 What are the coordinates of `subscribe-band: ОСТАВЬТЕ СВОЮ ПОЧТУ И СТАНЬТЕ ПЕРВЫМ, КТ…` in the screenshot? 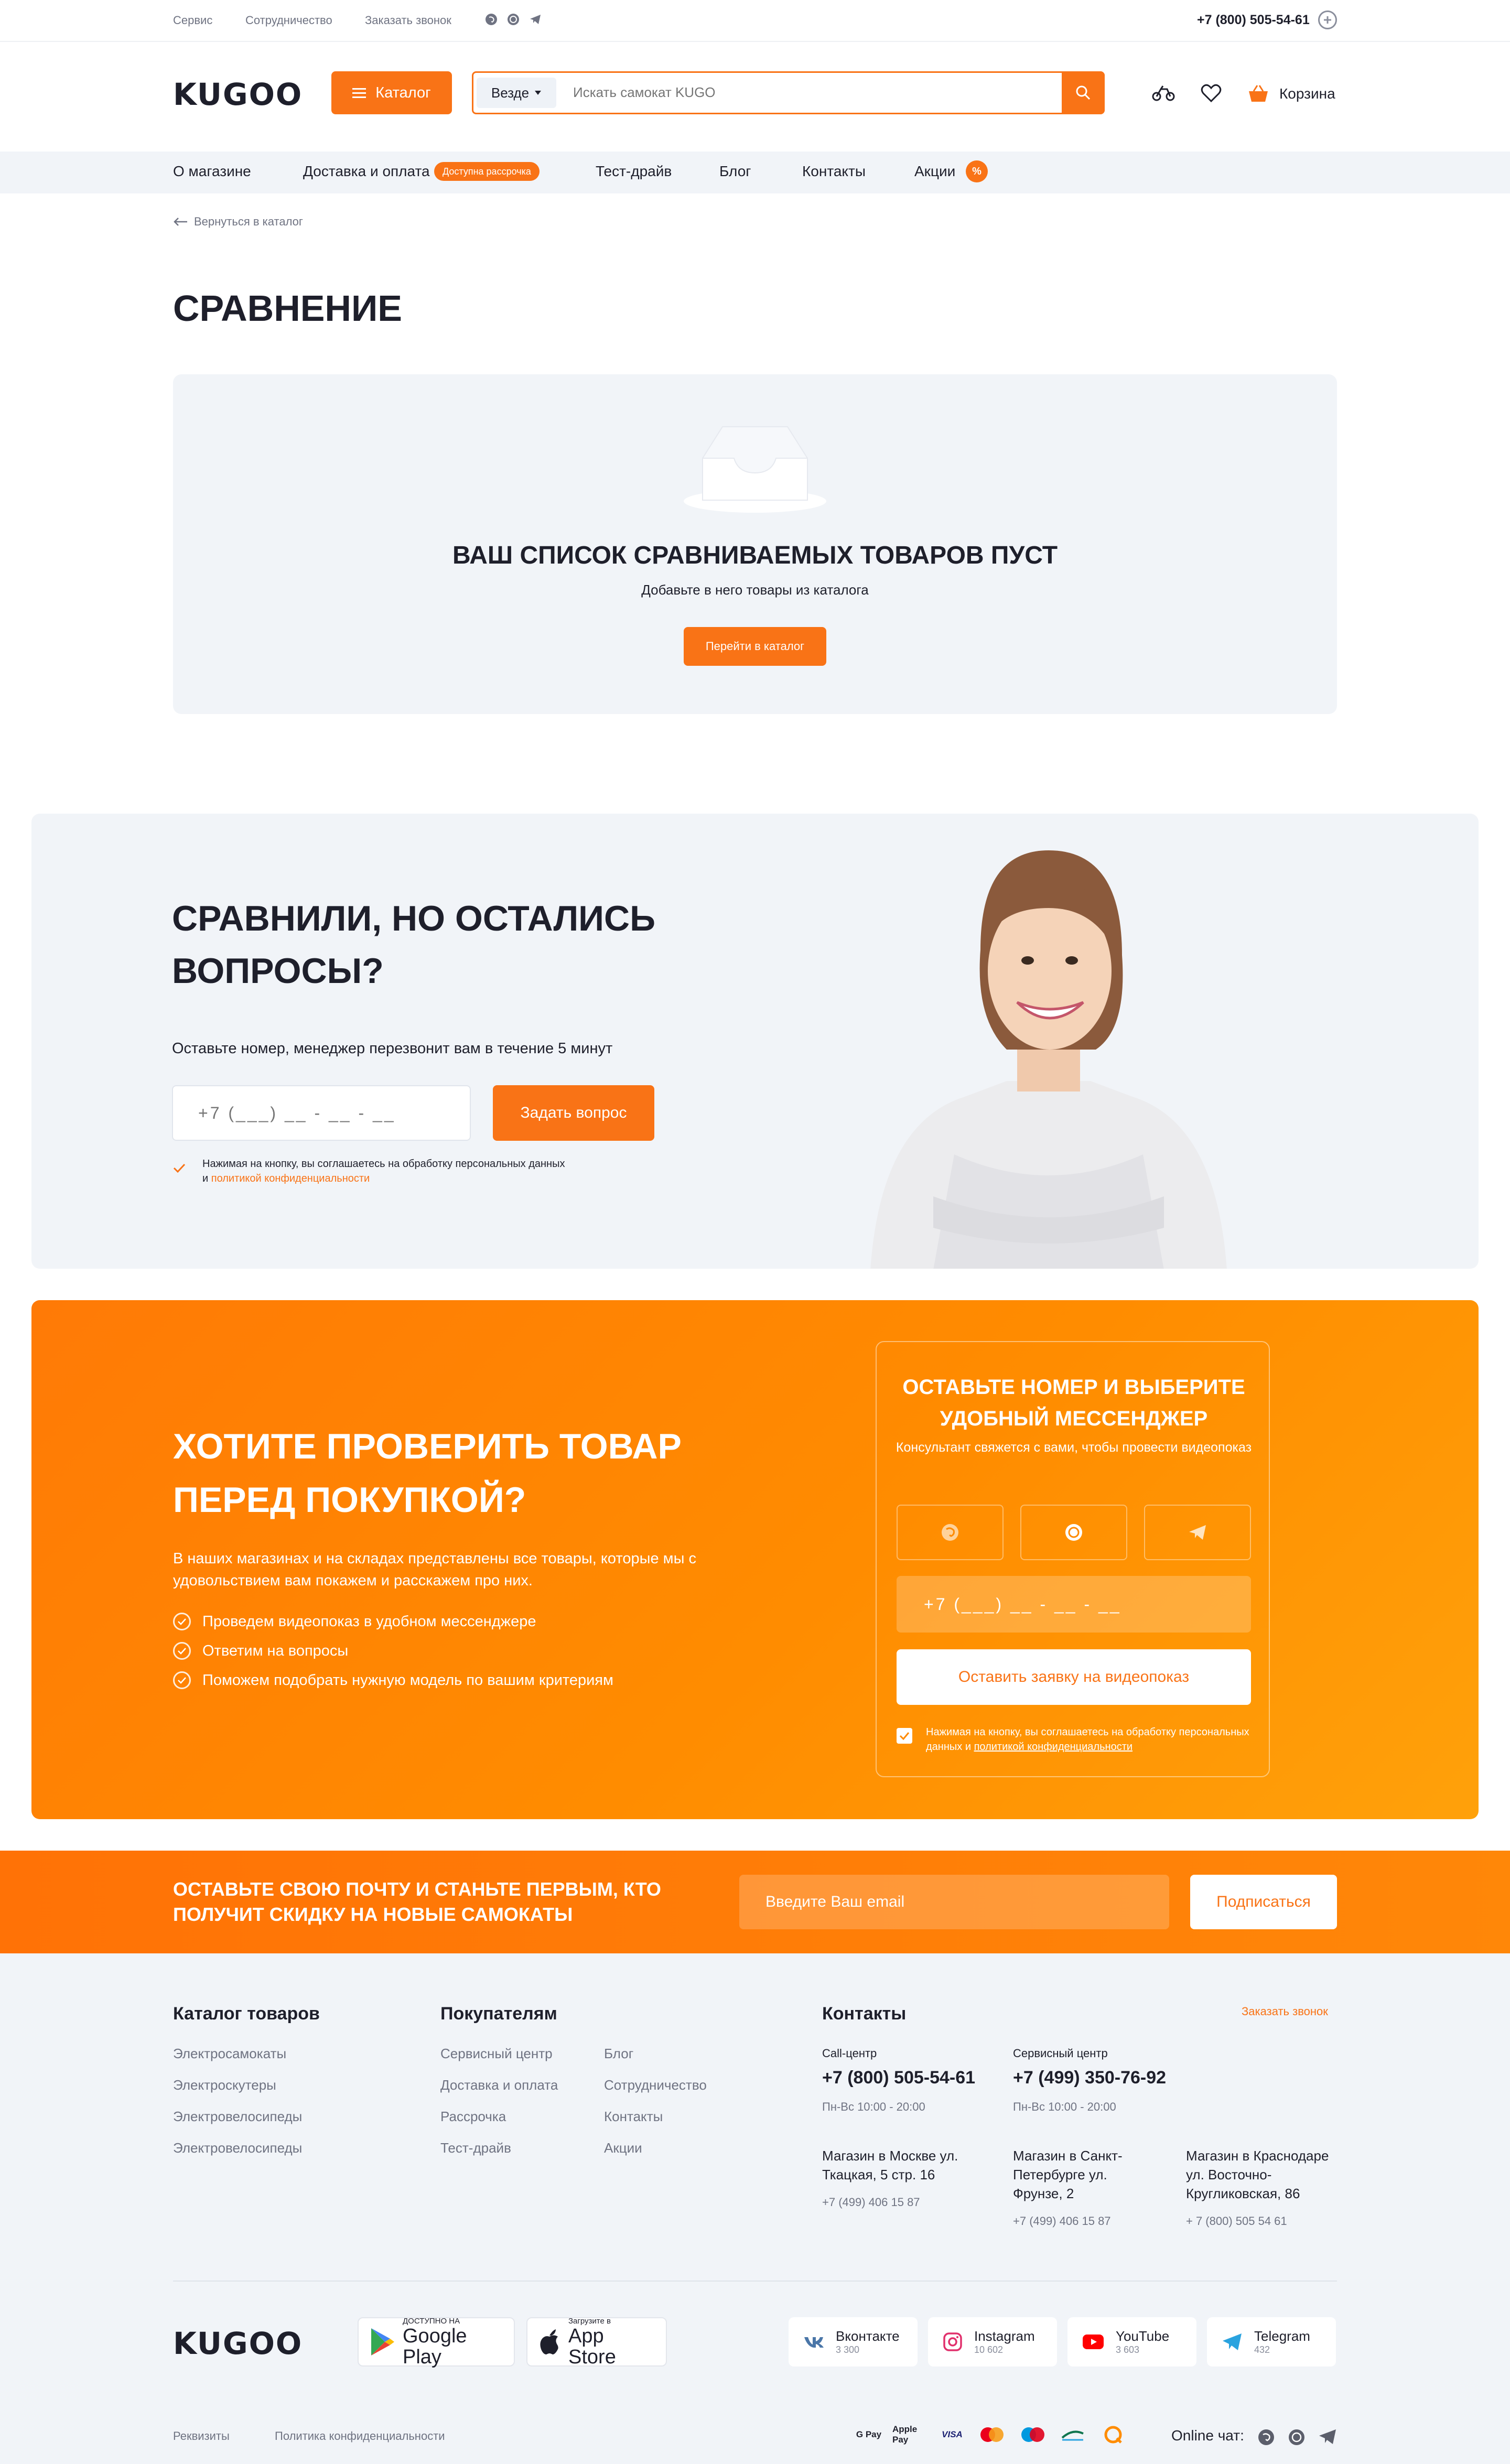 It's located at (755, 1902).